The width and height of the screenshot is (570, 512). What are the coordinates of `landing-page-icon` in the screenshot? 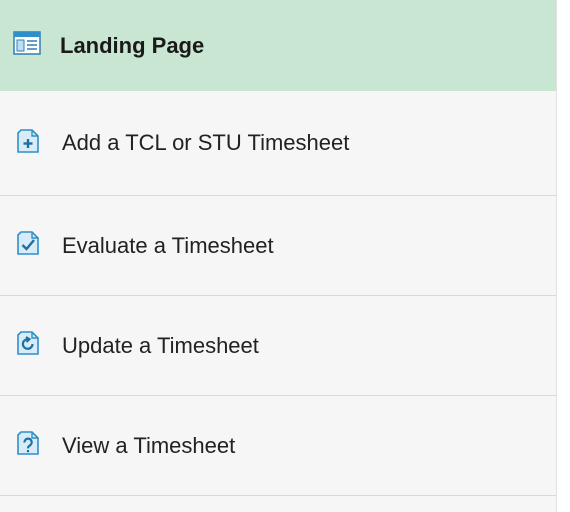 It's located at (27, 45).